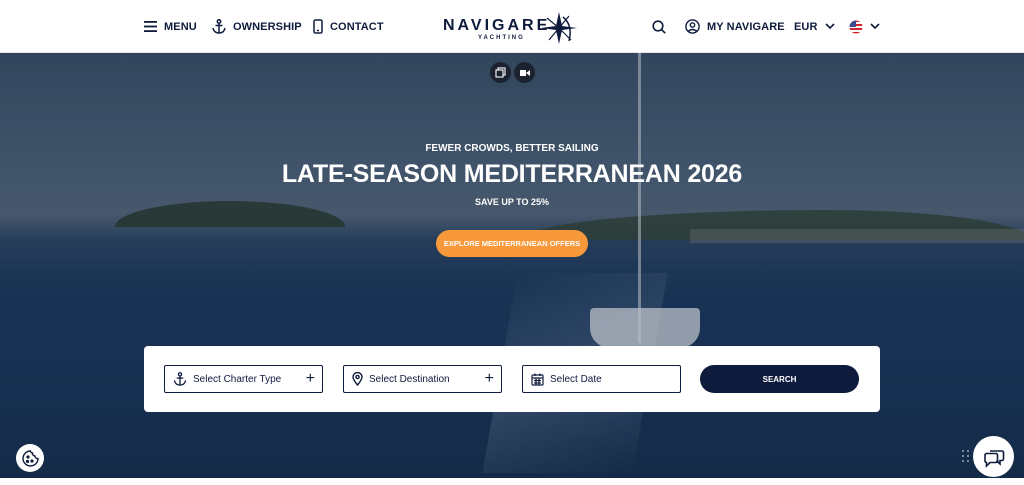 The image size is (1024, 485). Describe the element at coordinates (180, 26) in the screenshot. I see `menu-label: MENU` at that location.